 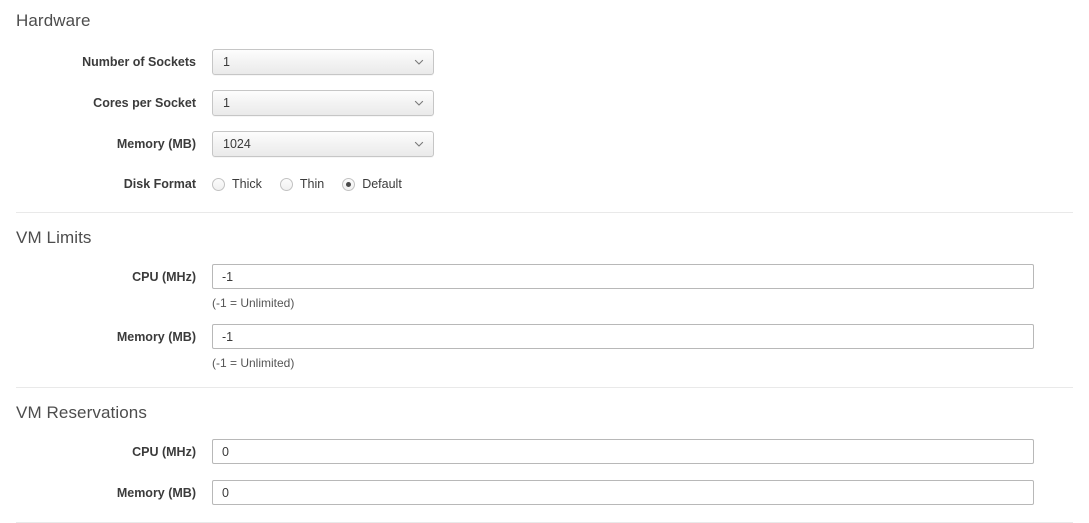 I want to click on radio-disk-format-thin: Thin, so click(x=302, y=184).